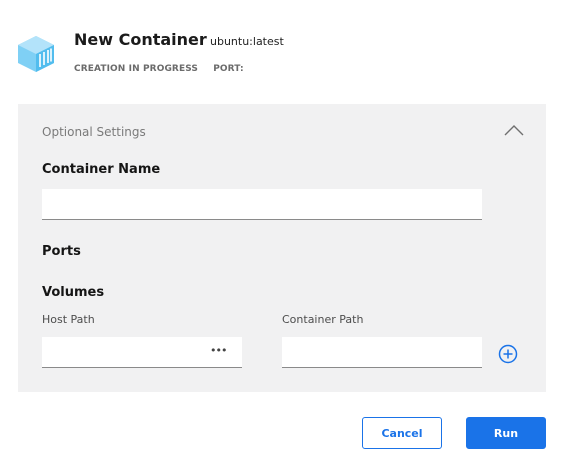 This screenshot has width=570, height=474. What do you see at coordinates (323, 319) in the screenshot?
I see `container-path-label: Container Path` at bounding box center [323, 319].